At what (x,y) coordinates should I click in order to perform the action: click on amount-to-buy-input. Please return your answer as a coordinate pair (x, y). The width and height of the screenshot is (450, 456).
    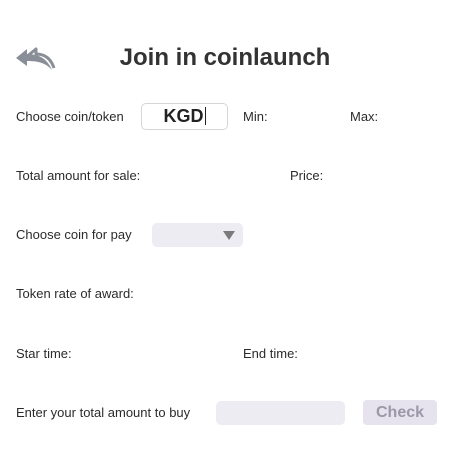
    Looking at the image, I should click on (280, 413).